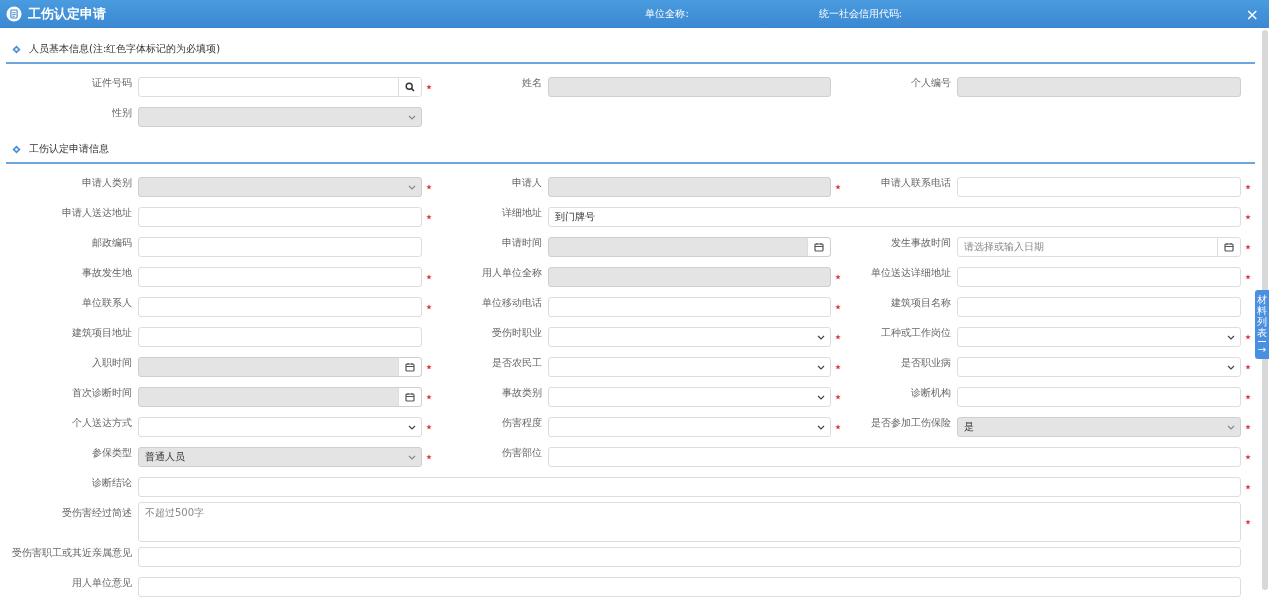 This screenshot has height=600, width=1269. What do you see at coordinates (102, 583) in the screenshot?
I see `field-label: 用人单位意见` at bounding box center [102, 583].